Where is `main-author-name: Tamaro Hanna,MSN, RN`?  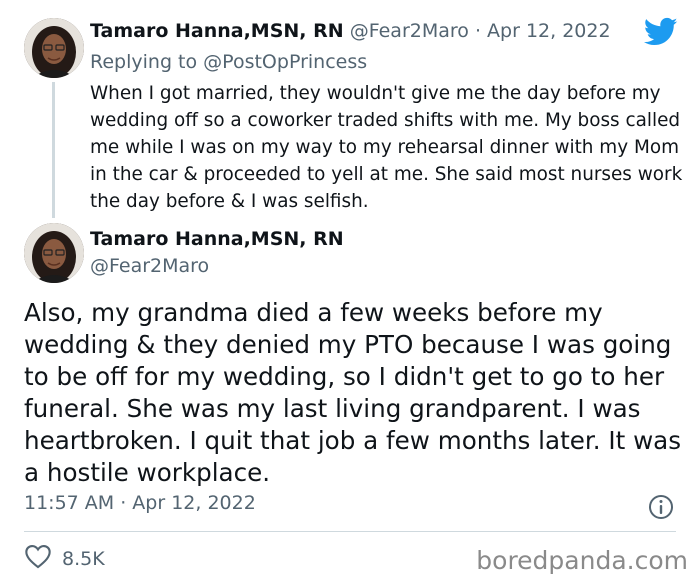 main-author-name: Tamaro Hanna,MSN, RN is located at coordinates (217, 239).